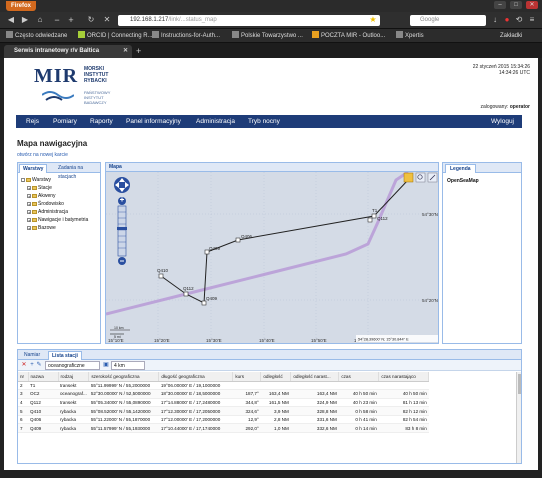  I want to click on lon-label: 15°30'E, so click(214, 340).